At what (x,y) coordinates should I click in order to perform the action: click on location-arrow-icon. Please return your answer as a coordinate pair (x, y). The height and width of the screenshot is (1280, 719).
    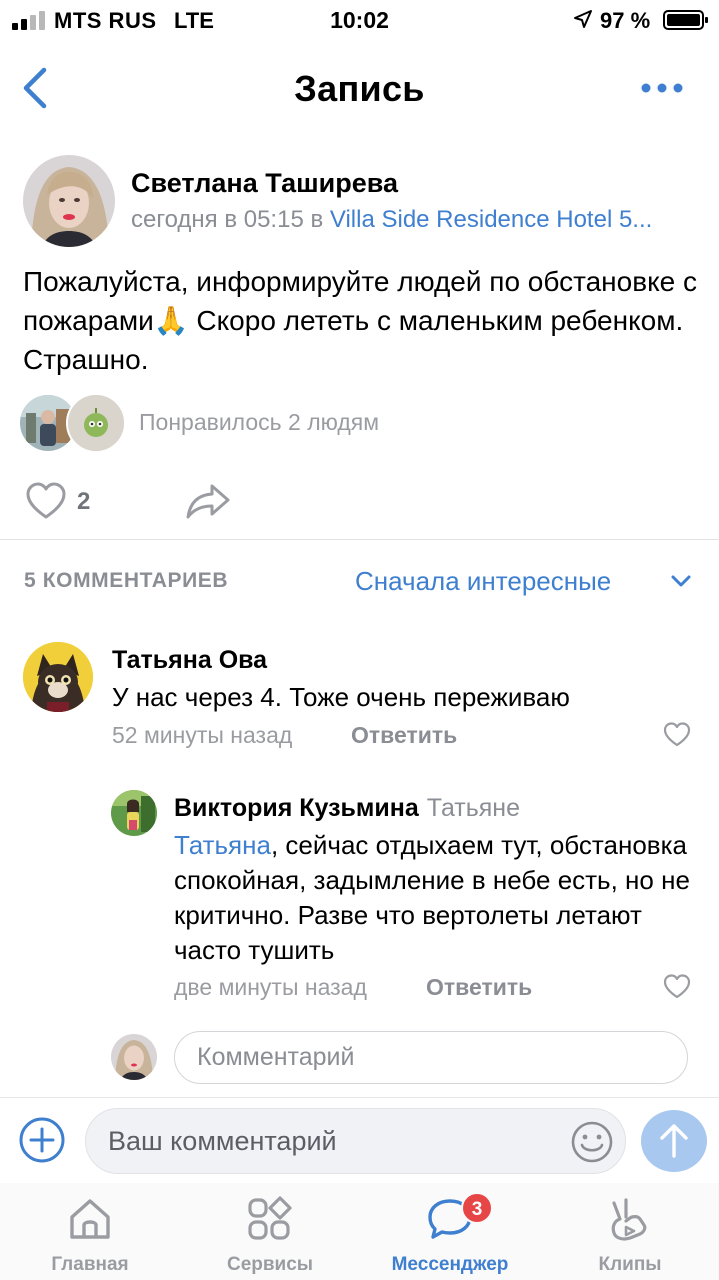
    Looking at the image, I should click on (583, 19).